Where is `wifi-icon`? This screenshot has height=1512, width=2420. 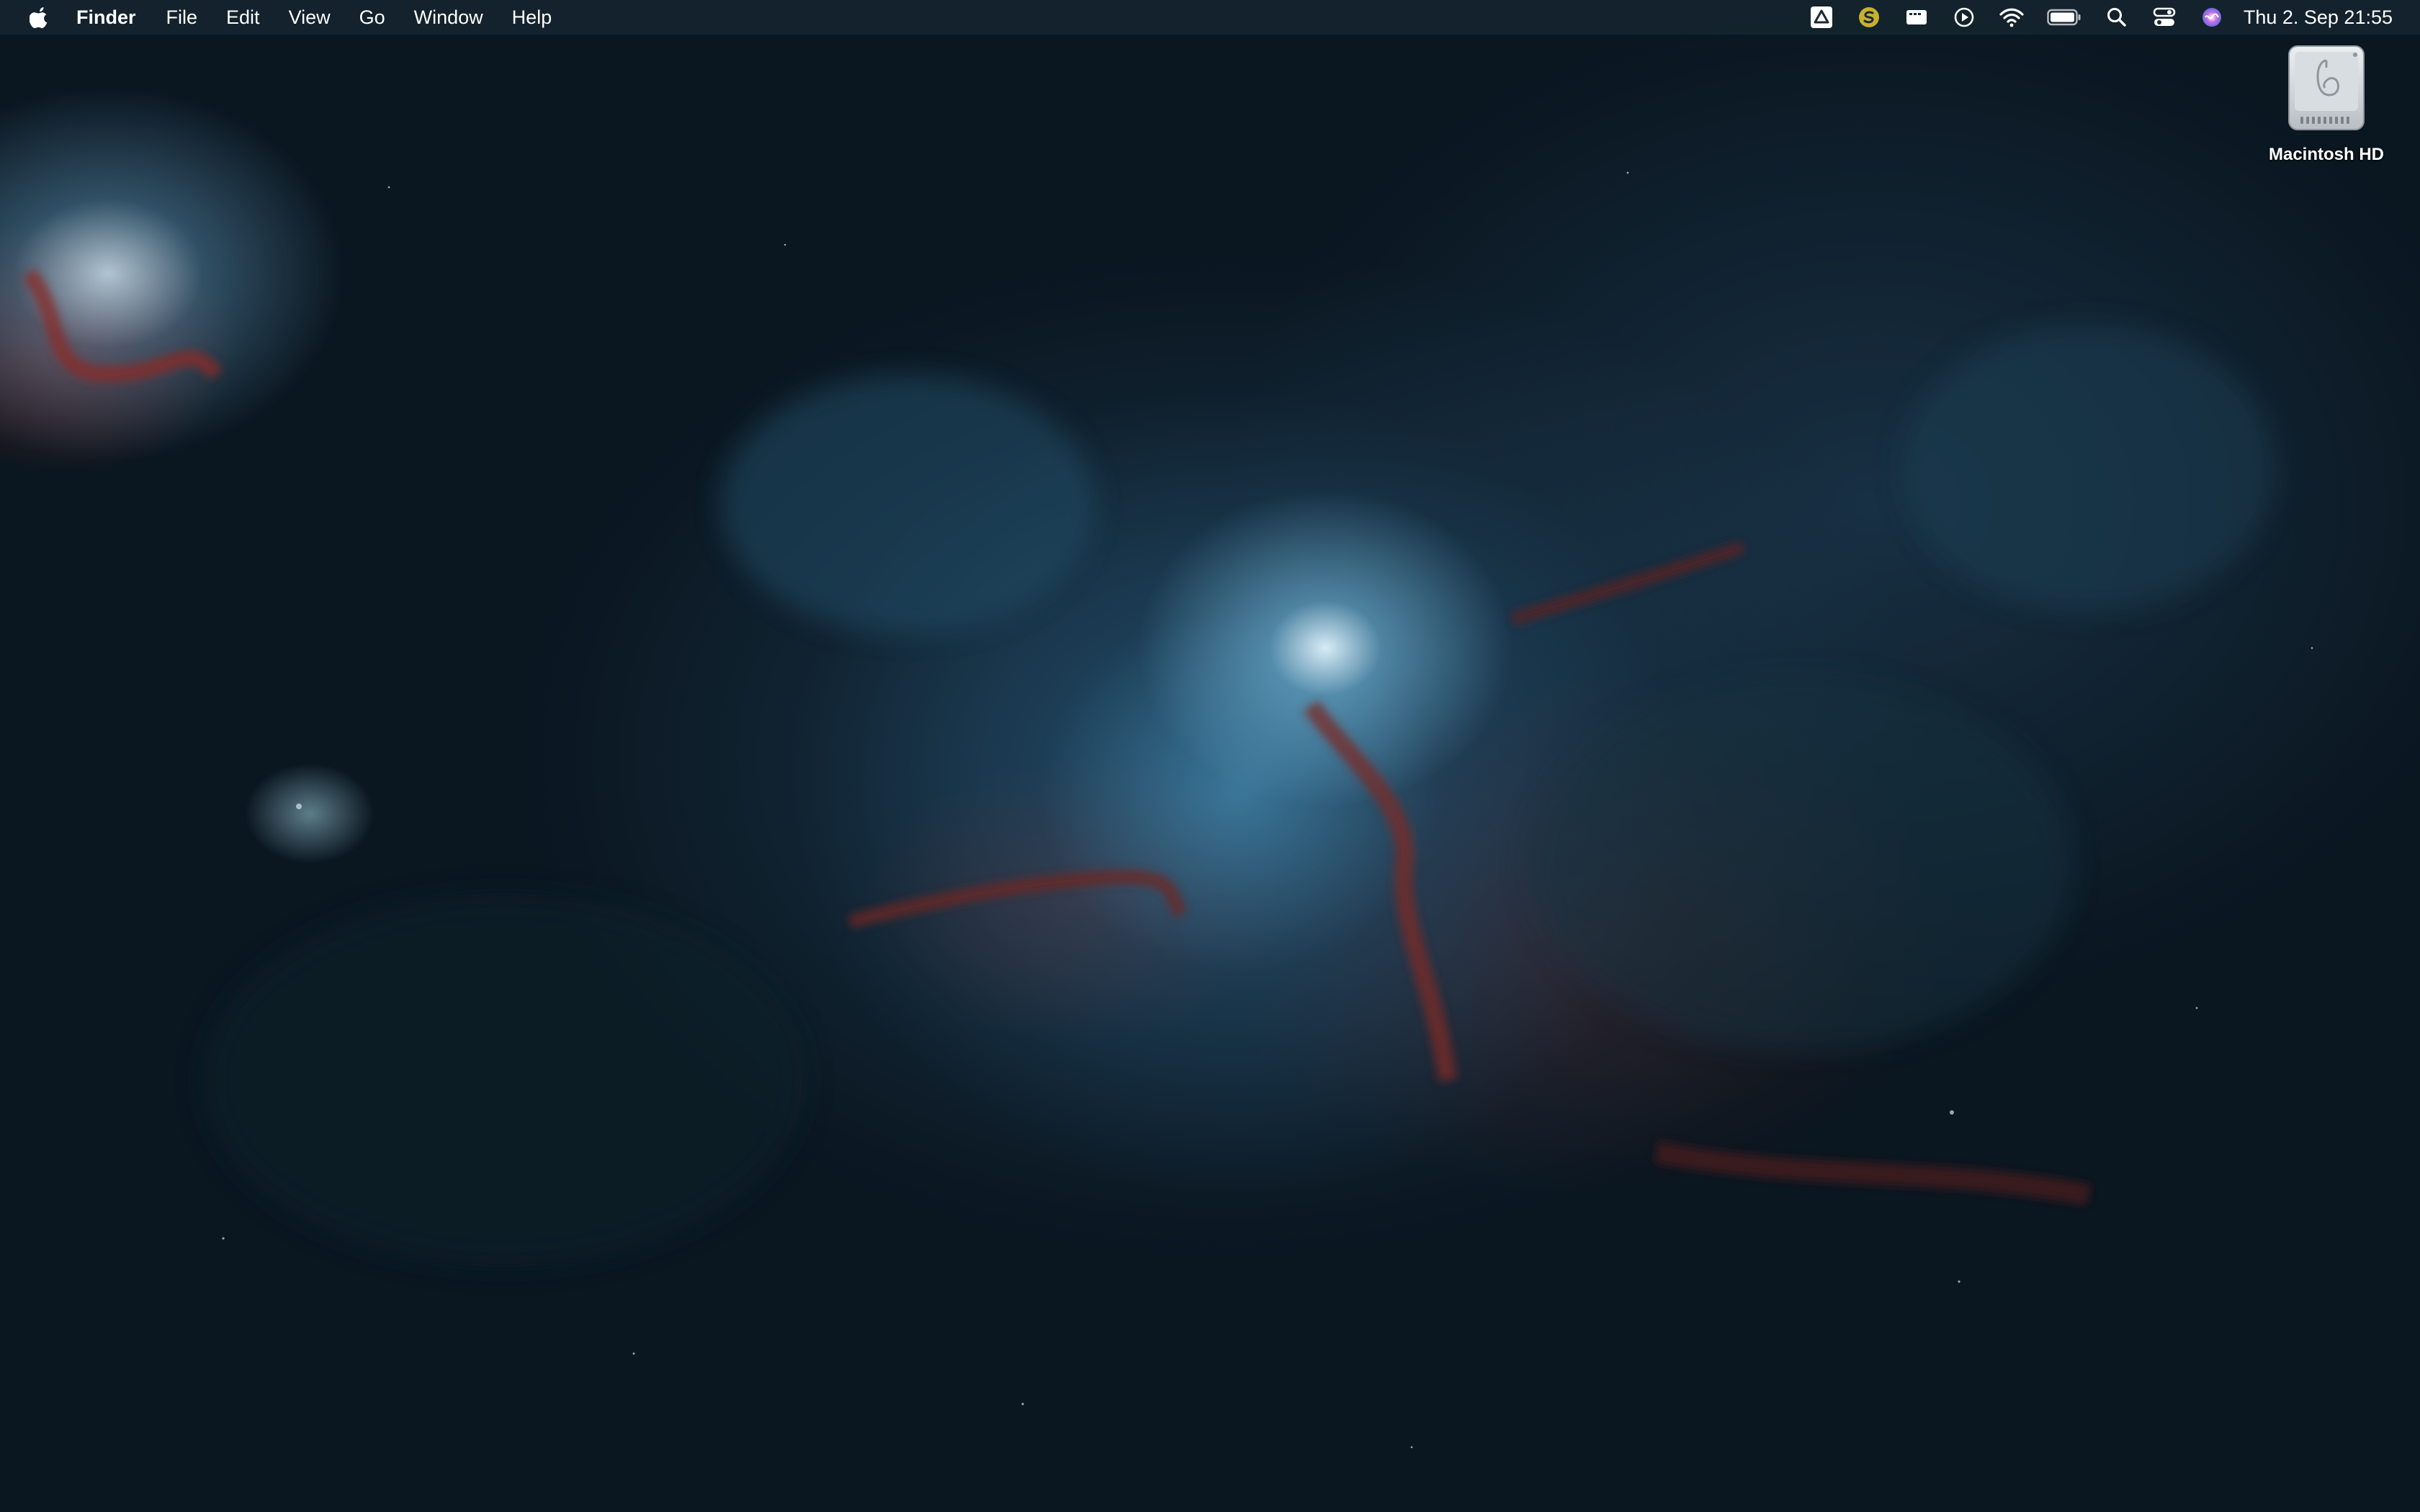 wifi-icon is located at coordinates (2012, 17).